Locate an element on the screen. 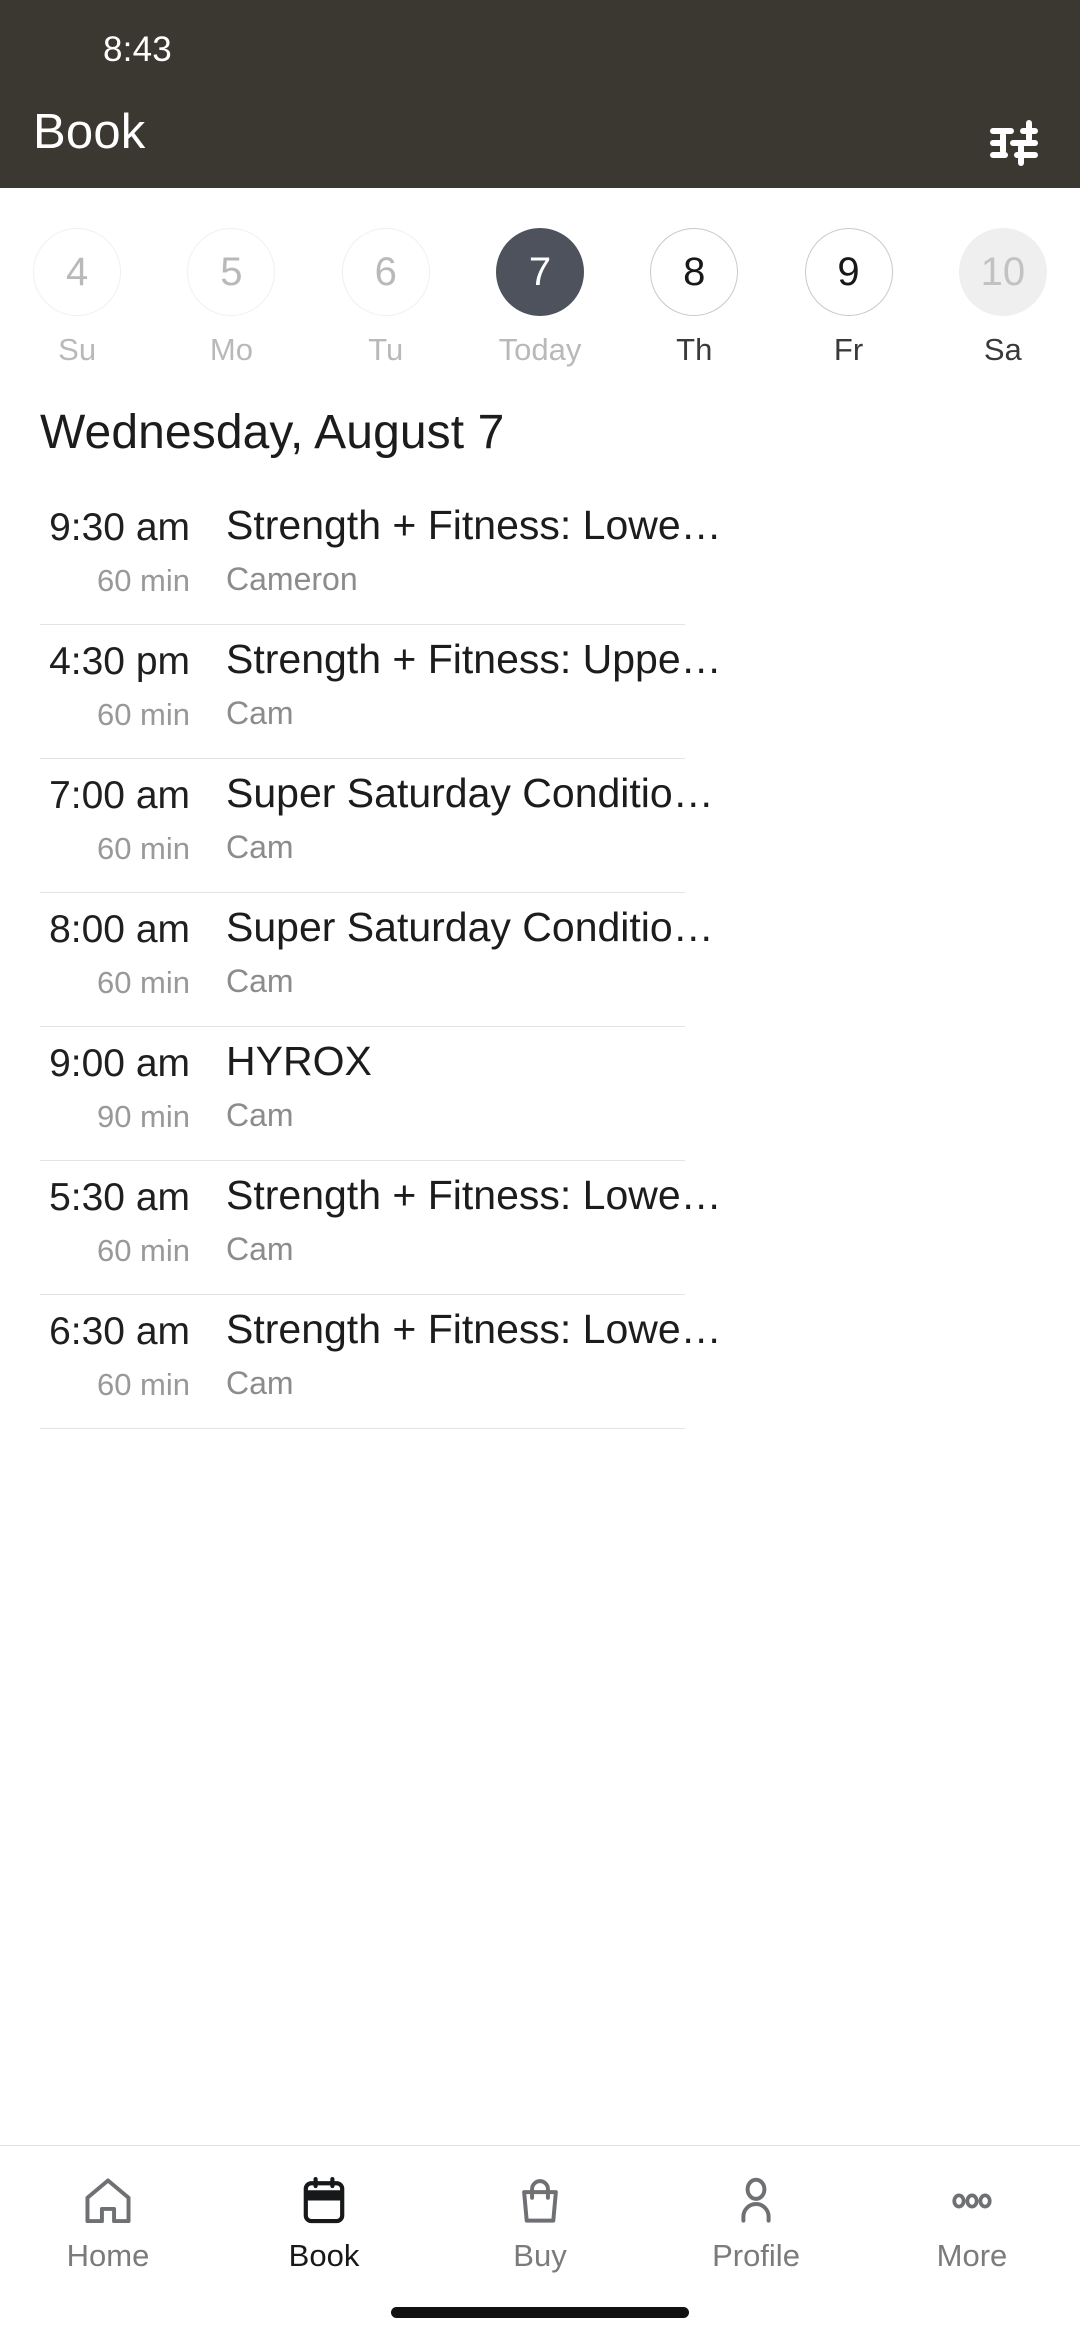 Image resolution: width=1080 pixels, height=2340 pixels. date-weekday-label: Mo is located at coordinates (231, 349).